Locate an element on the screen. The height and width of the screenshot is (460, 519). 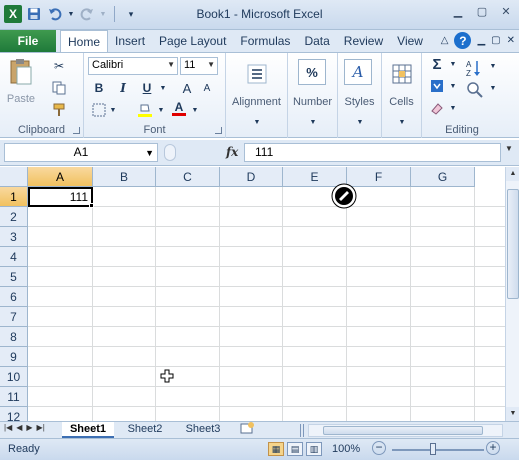
prev-sheet-icon: ◀ is located at coordinates (19, 427).